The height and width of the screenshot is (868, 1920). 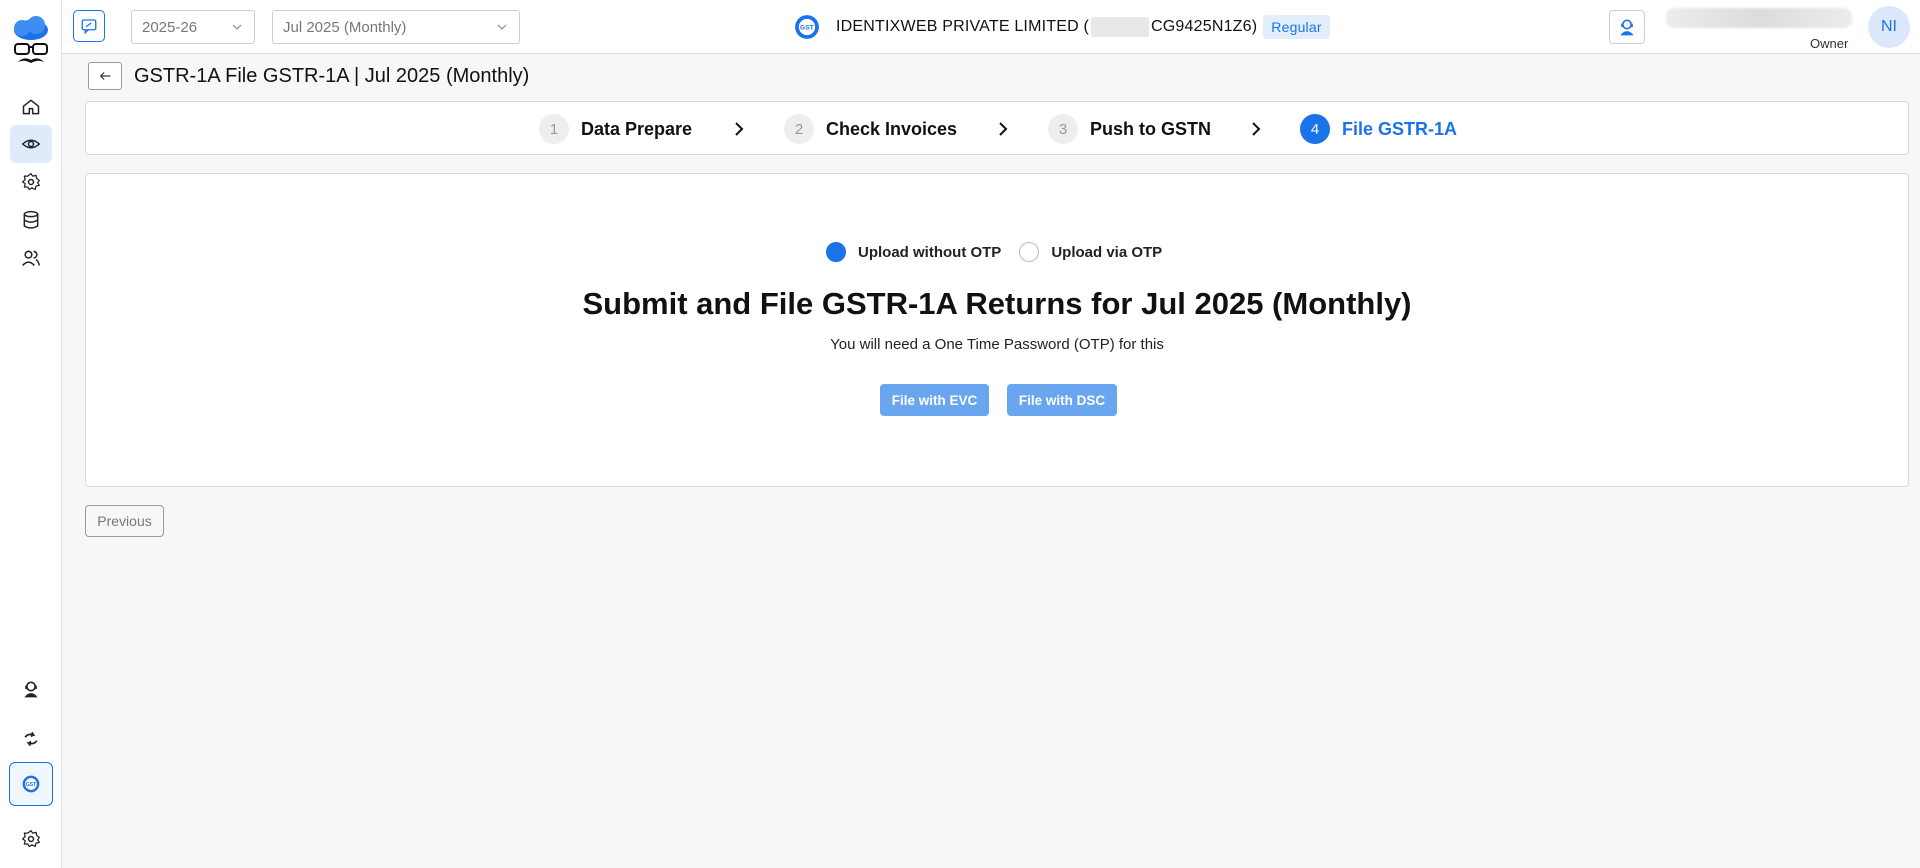 What do you see at coordinates (1029, 252) in the screenshot?
I see `radio-upload-via-otp` at bounding box center [1029, 252].